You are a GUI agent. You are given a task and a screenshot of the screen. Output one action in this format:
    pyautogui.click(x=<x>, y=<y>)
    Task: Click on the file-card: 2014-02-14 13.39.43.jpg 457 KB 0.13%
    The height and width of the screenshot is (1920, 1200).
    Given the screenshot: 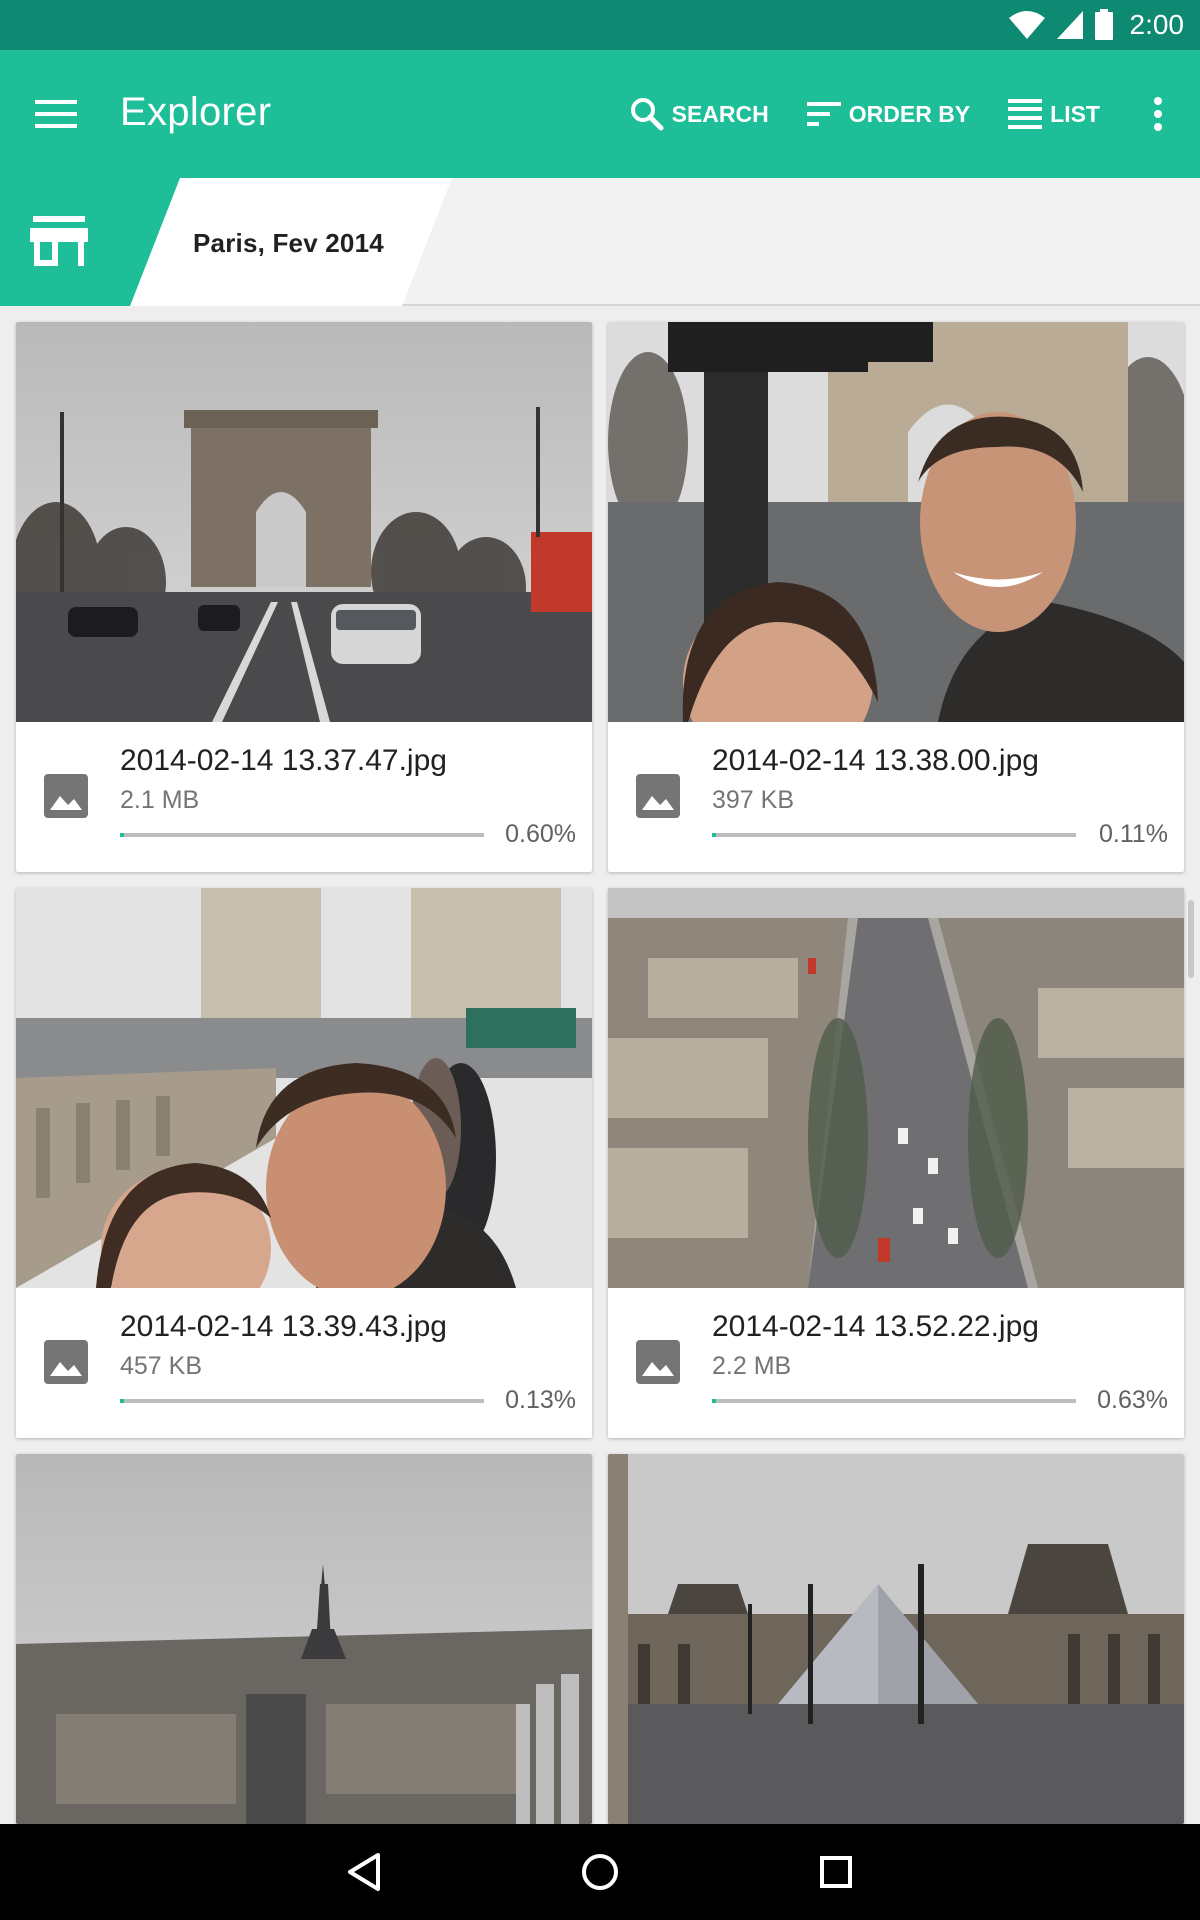 What is the action you would take?
    pyautogui.click(x=304, y=1163)
    